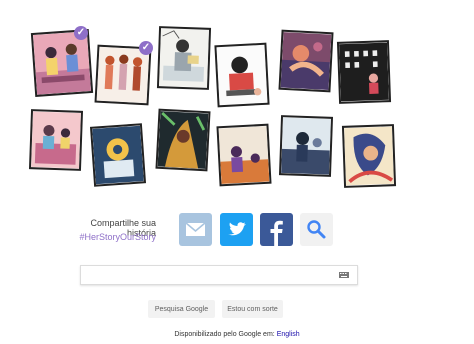 This screenshot has width=474, height=344. I want to click on story-card-5-illustration, so click(306, 61).